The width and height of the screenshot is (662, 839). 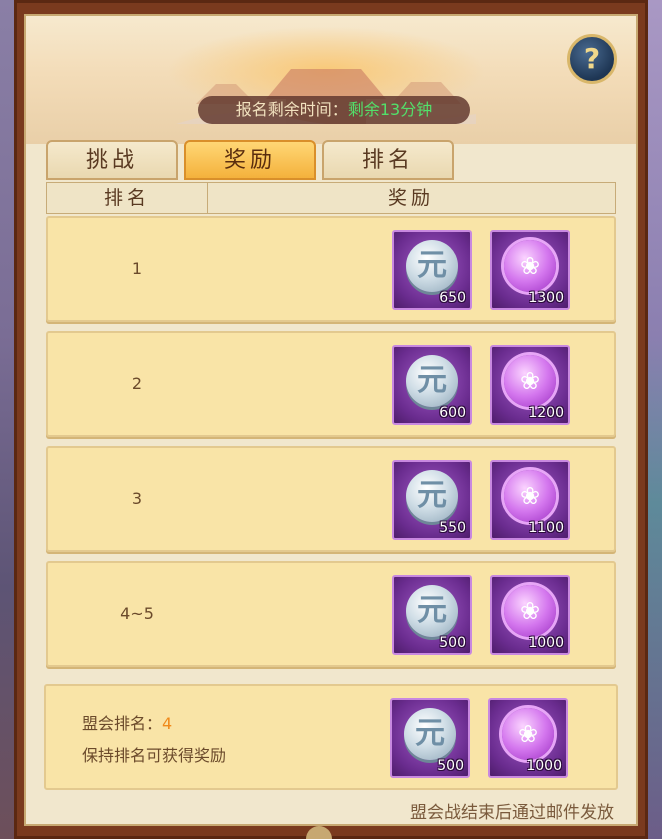 What do you see at coordinates (331, 614) in the screenshot?
I see `reward-row: 4~5 元 500 ❀ 1000` at bounding box center [331, 614].